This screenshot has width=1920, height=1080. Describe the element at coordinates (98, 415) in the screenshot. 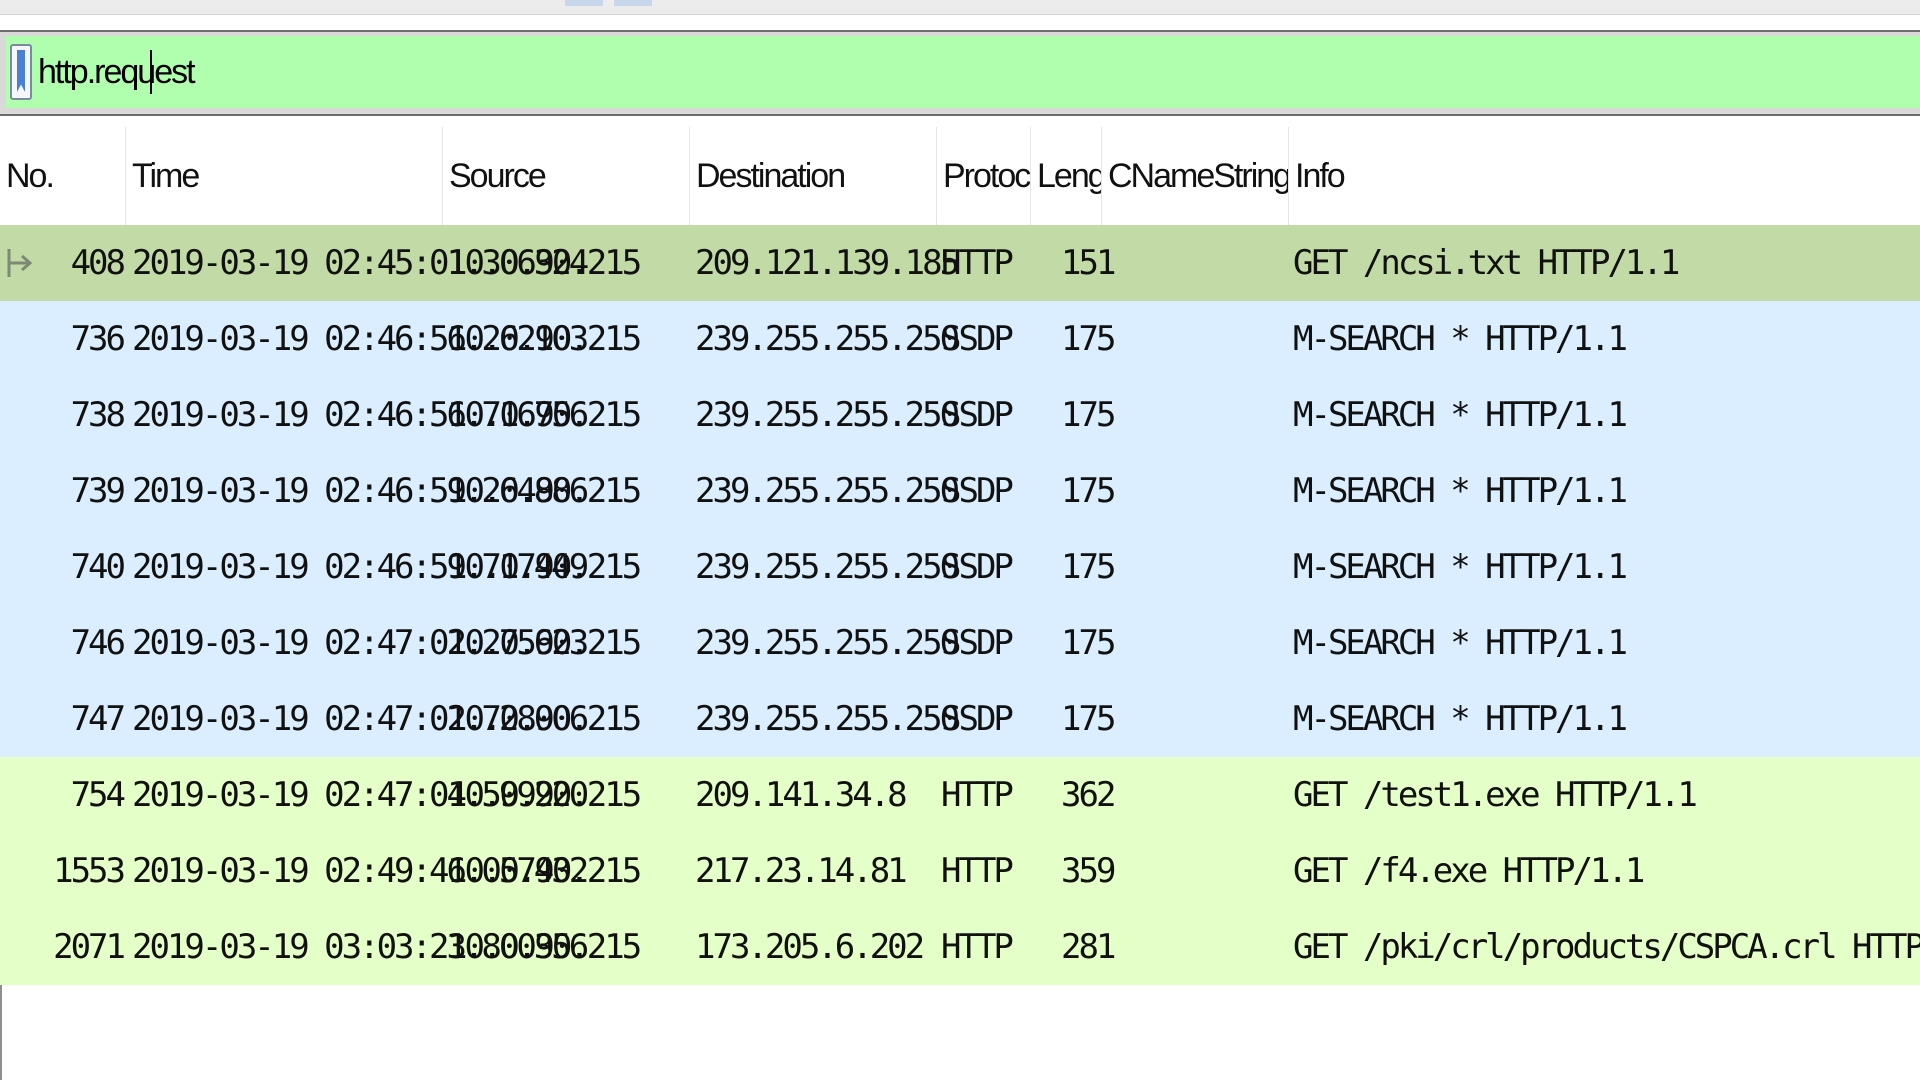

I see `cell-no: 738` at that location.